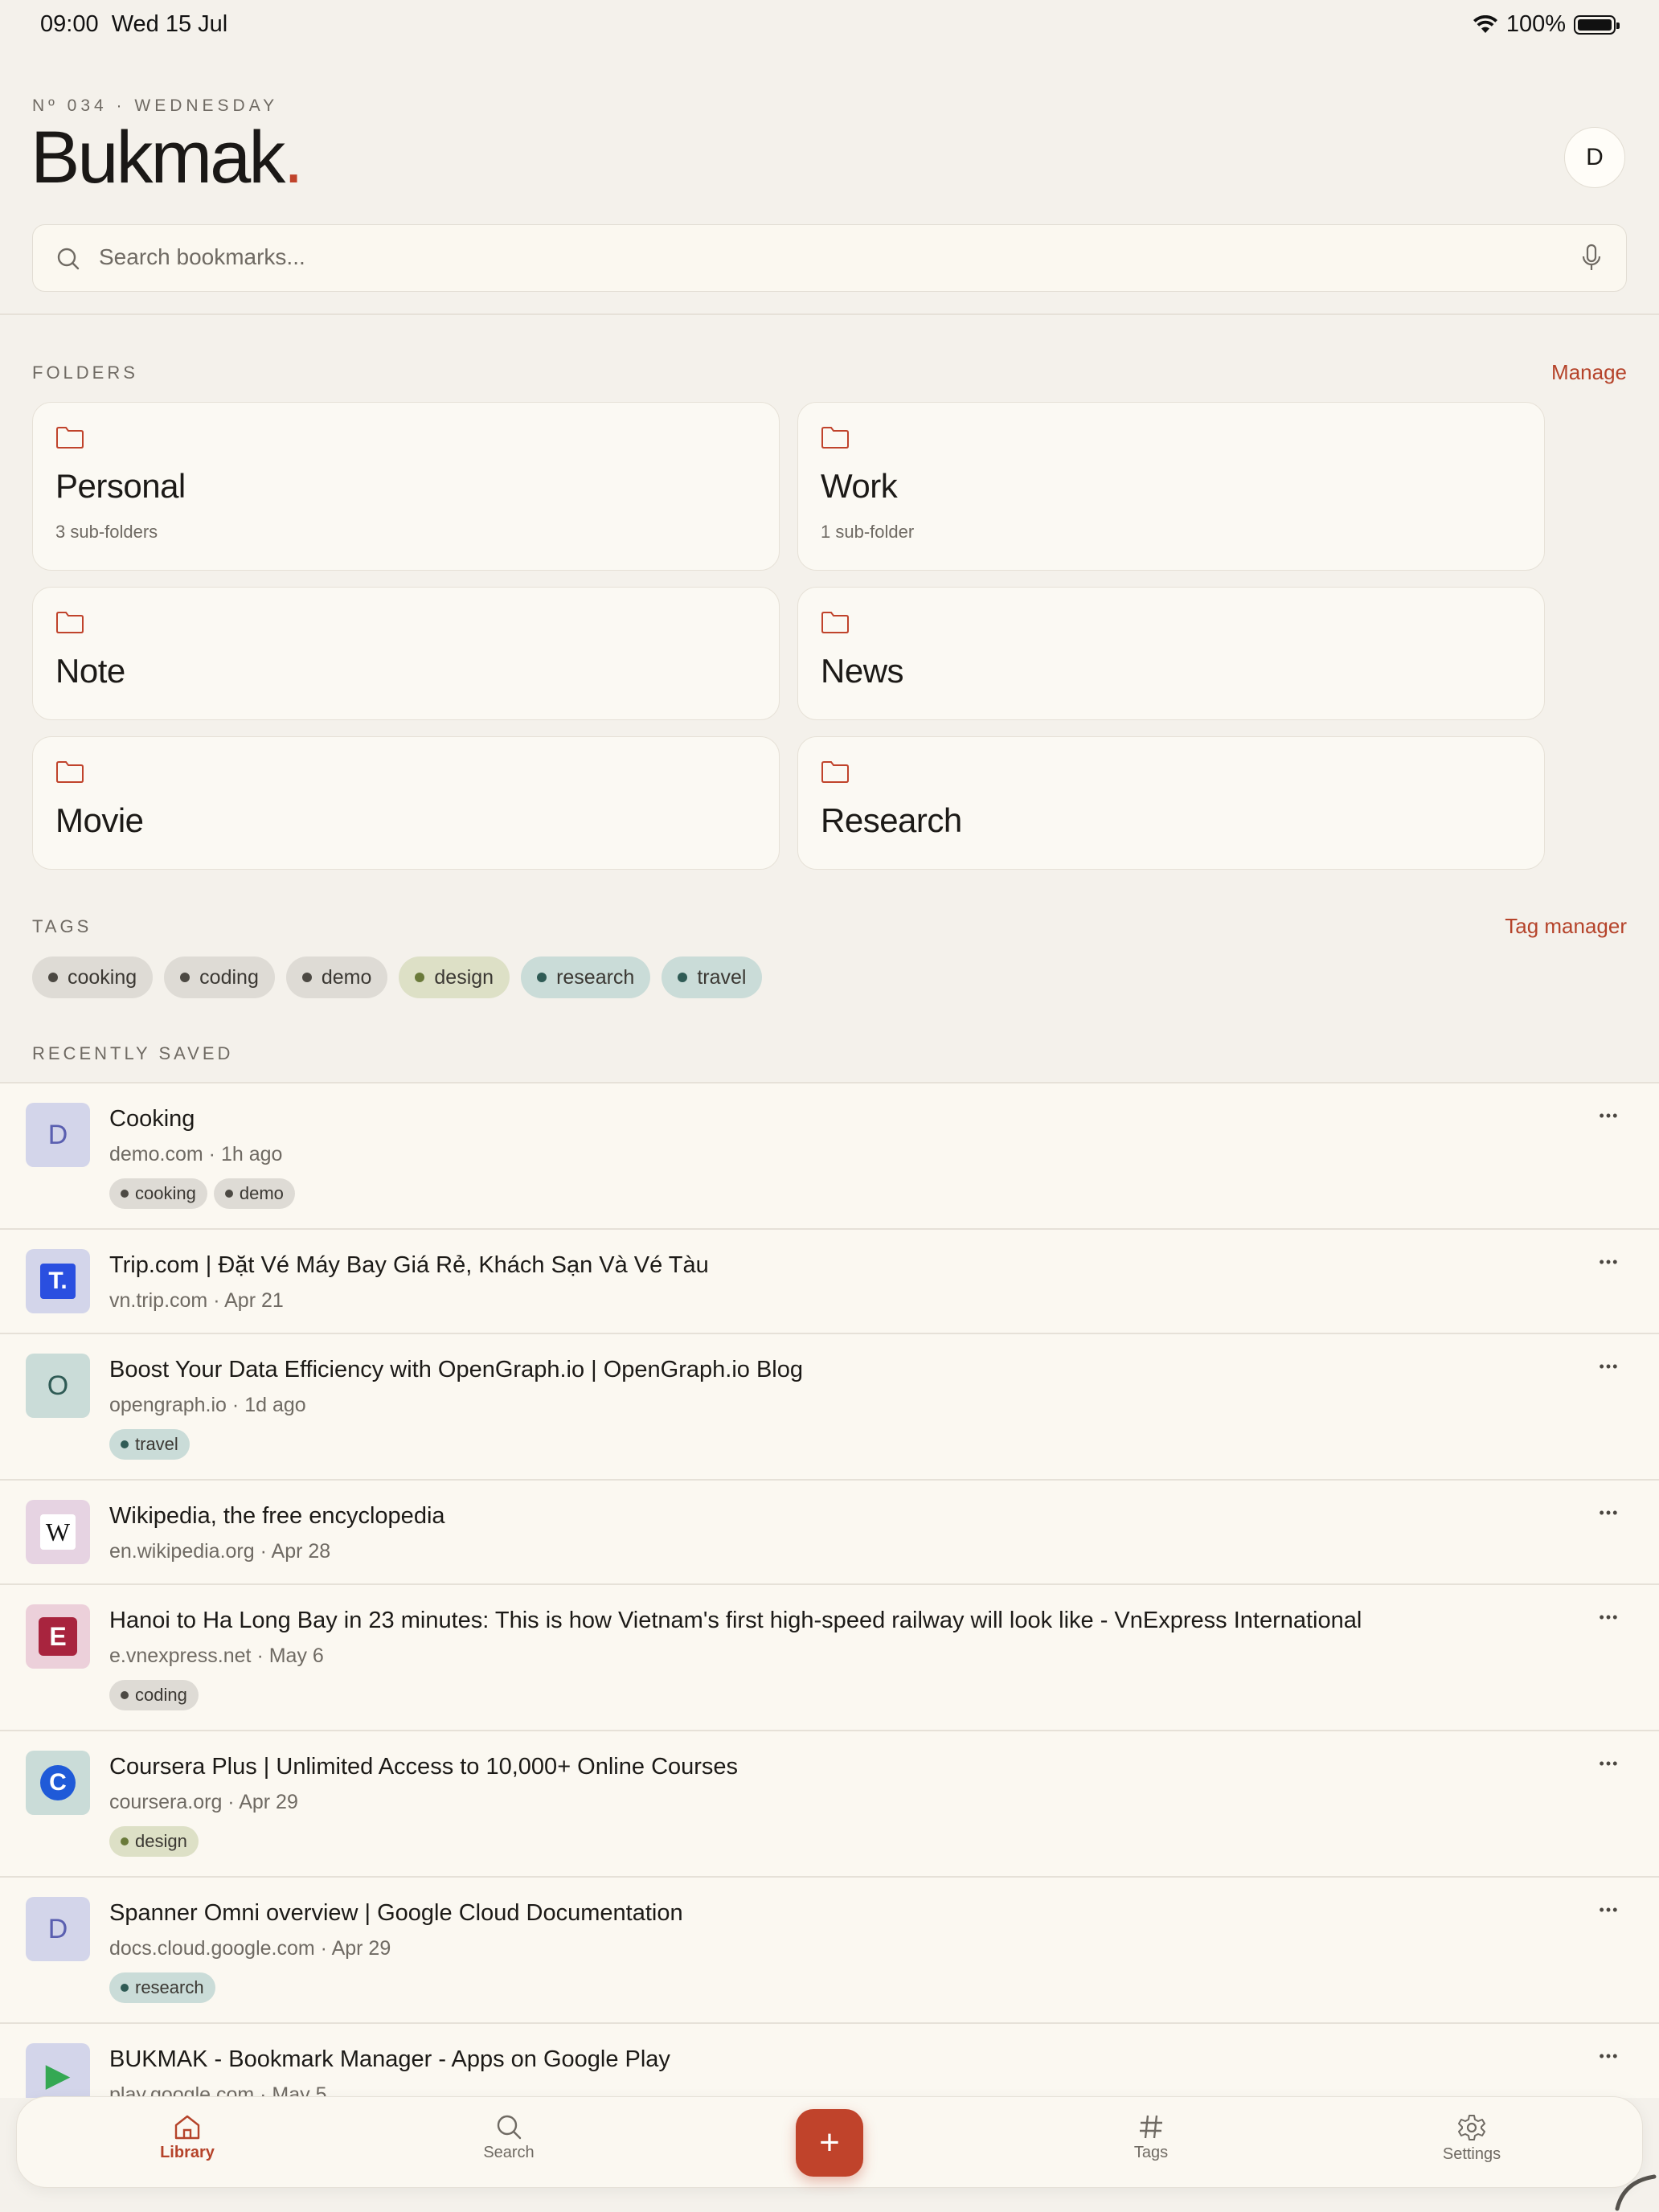  I want to click on bookmark-tag-label: coding, so click(161, 1695).